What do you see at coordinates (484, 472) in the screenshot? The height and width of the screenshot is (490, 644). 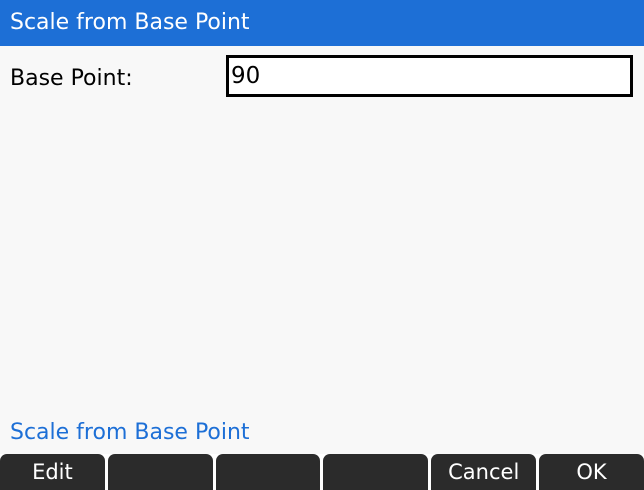 I see `cancel-softkey: Cancel` at bounding box center [484, 472].